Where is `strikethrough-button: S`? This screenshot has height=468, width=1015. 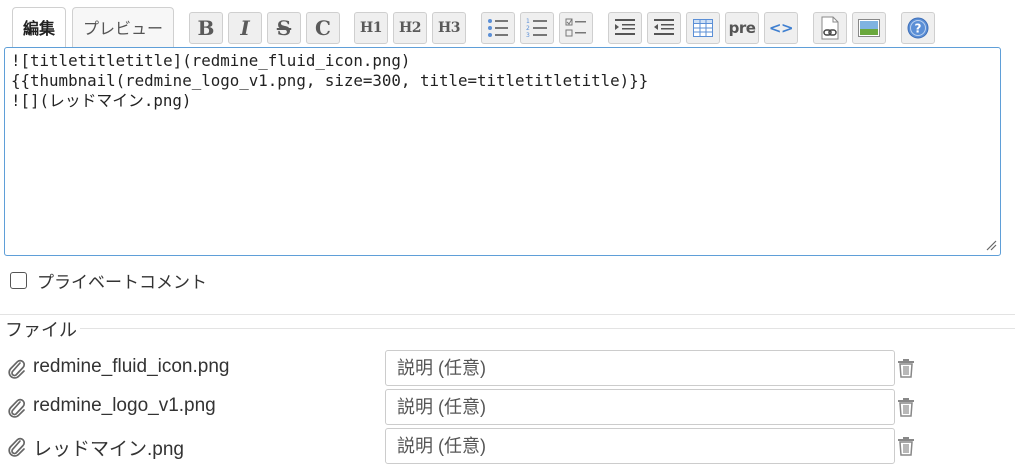 strikethrough-button: S is located at coordinates (284, 28).